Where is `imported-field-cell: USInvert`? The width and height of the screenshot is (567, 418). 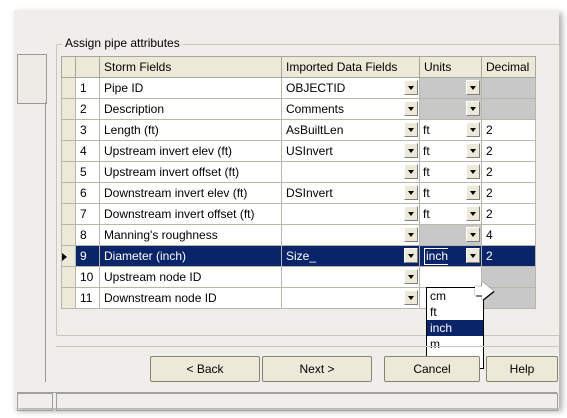 imported-field-cell: USInvert is located at coordinates (350, 151).